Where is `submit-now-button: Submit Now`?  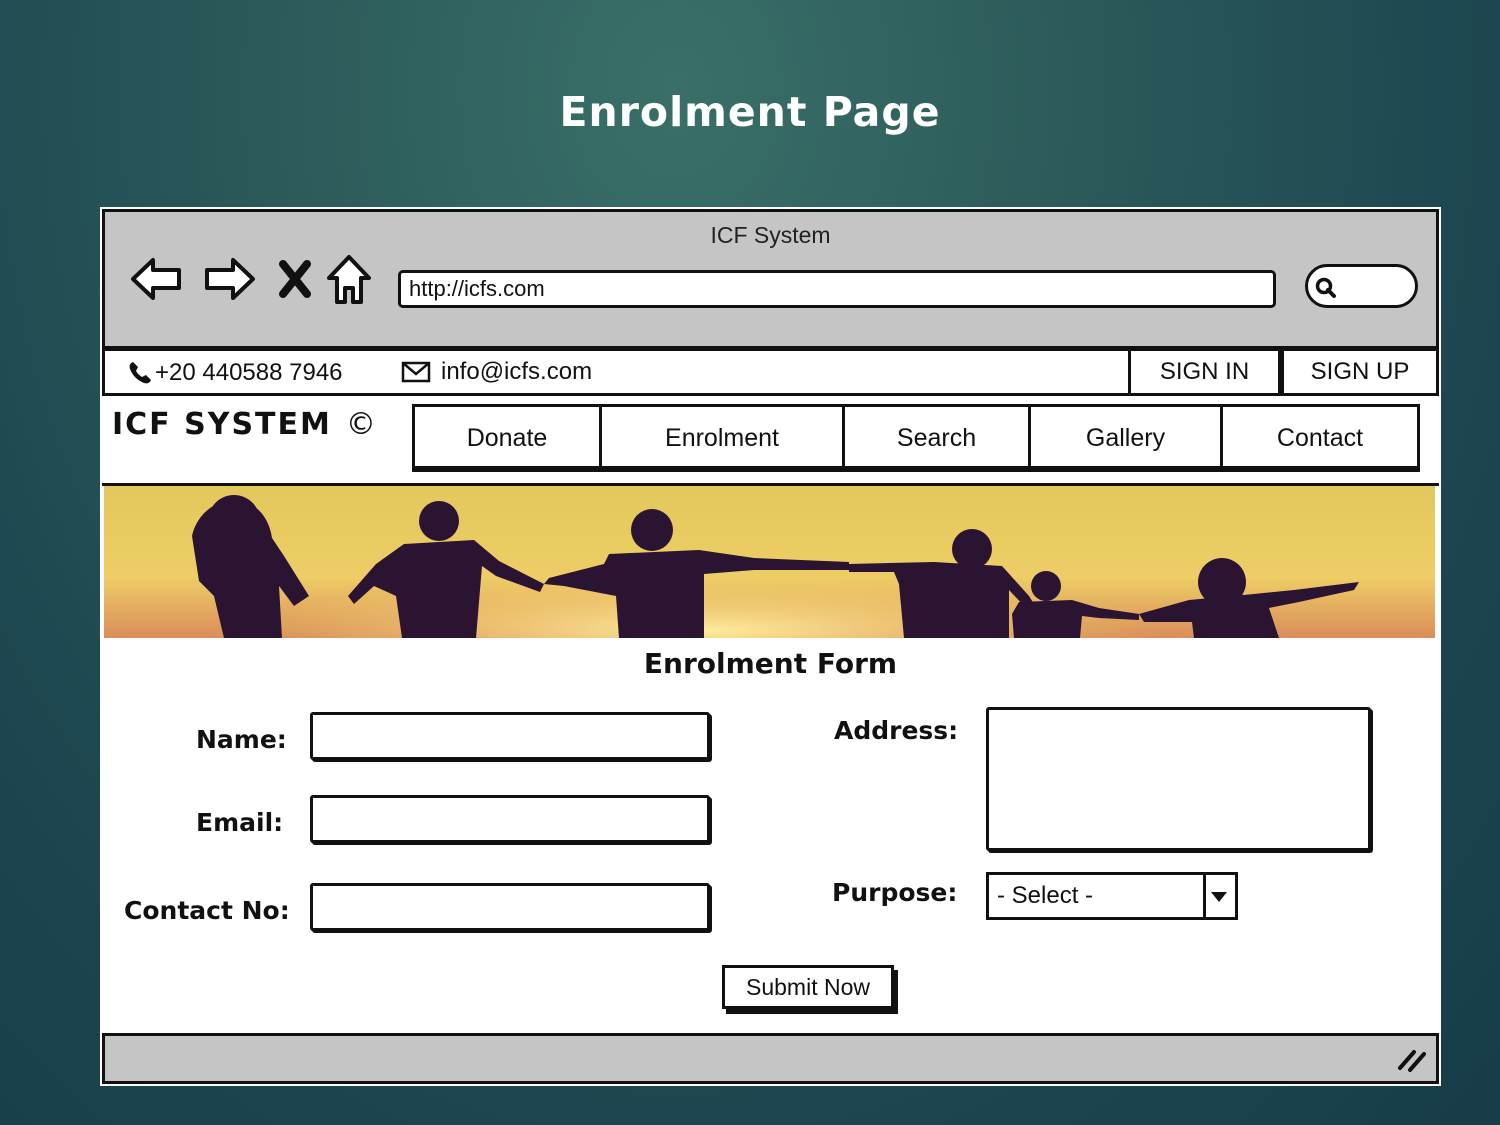 submit-now-button: Submit Now is located at coordinates (808, 987).